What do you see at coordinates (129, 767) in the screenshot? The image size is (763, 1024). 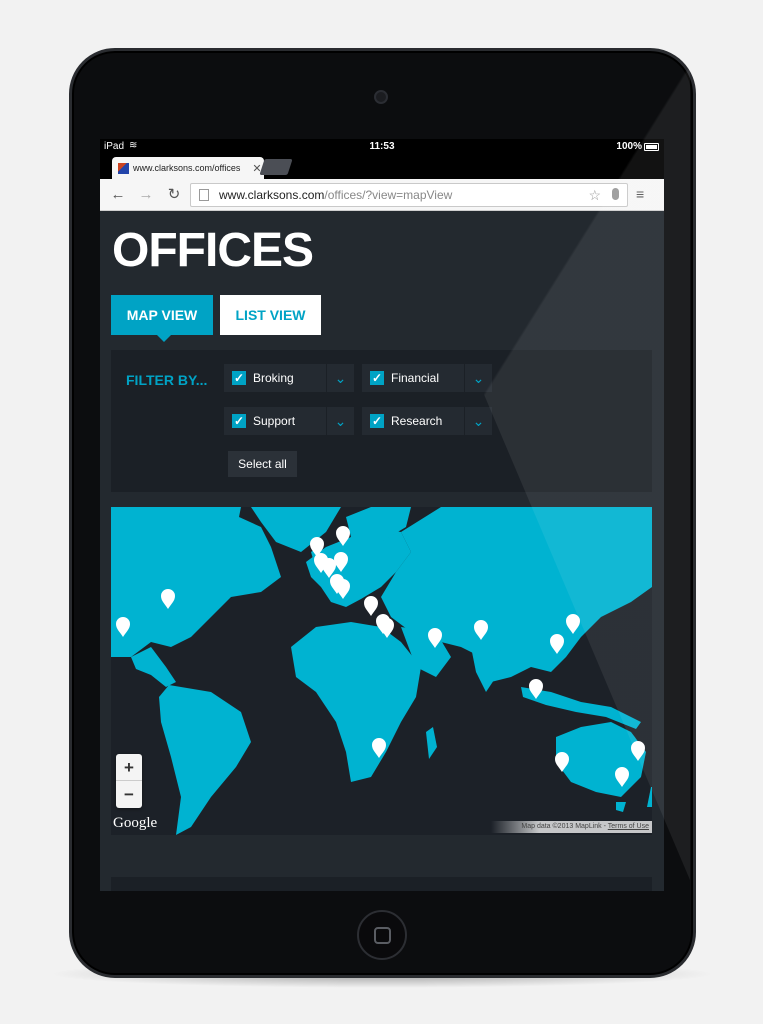 I see `zoom-in-button: +` at bounding box center [129, 767].